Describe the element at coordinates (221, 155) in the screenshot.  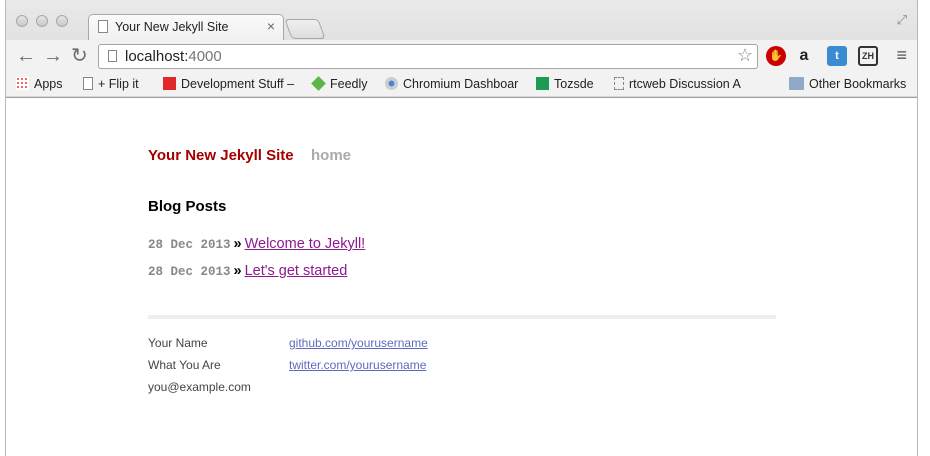
I see `site-title-link: Your New Jekyll Site` at that location.